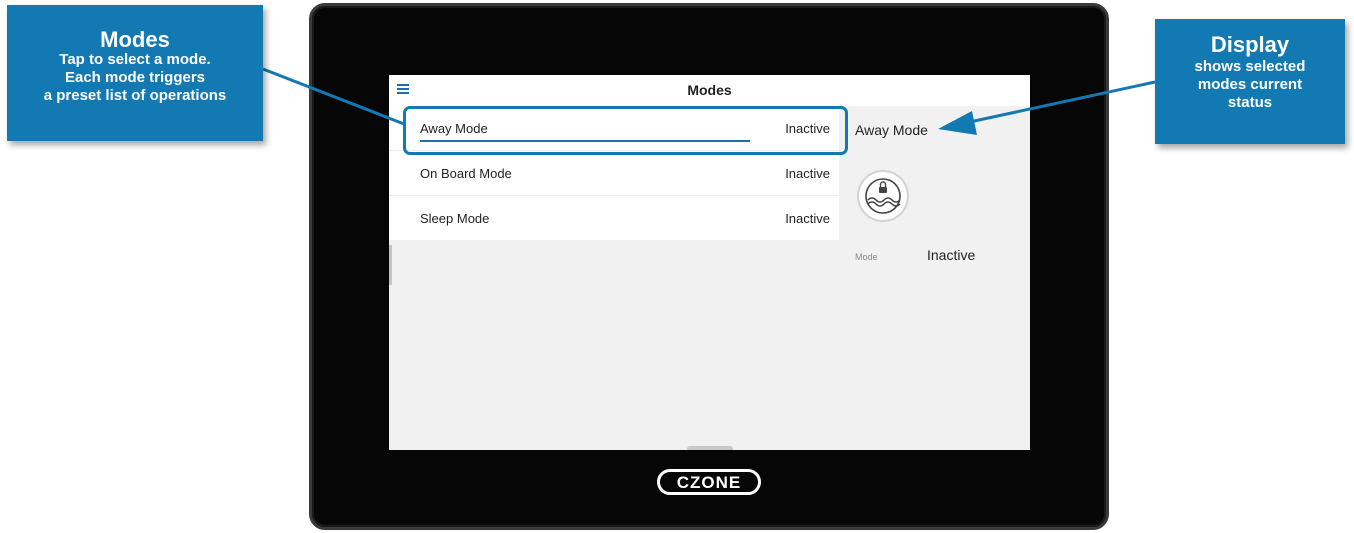 This screenshot has height=533, width=1354. I want to click on title-bar: Modes, so click(709, 90).